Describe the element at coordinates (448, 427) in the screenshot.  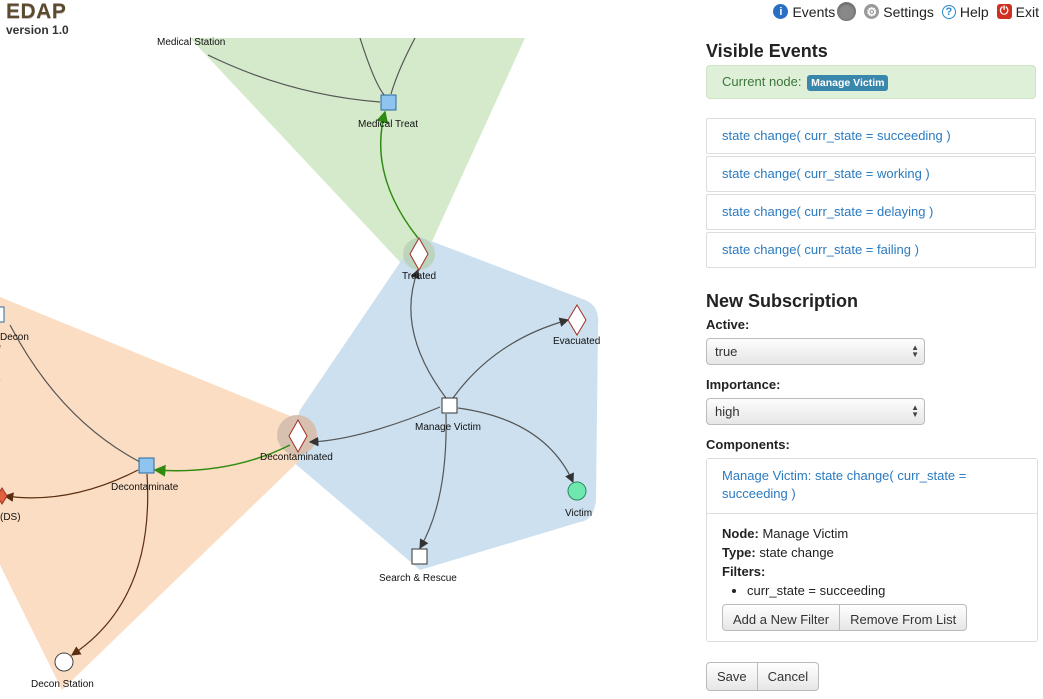
I see `label-manage-victim: Manage Victim` at that location.